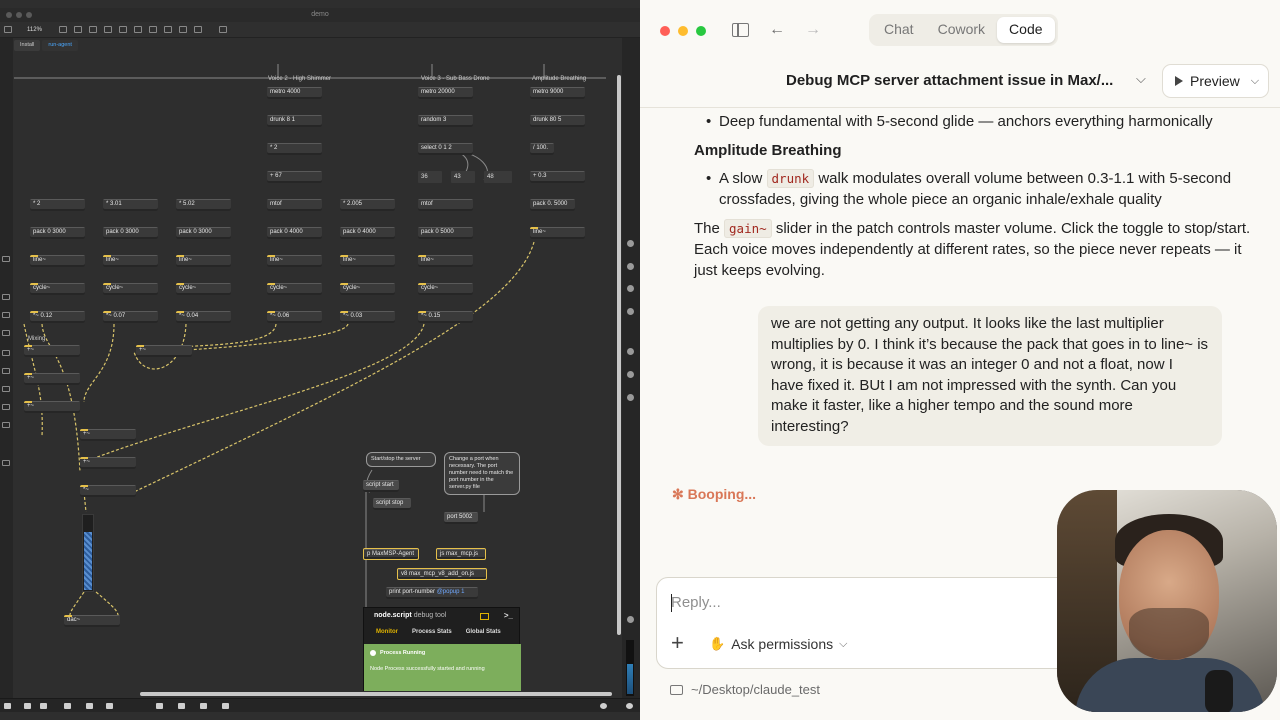 This screenshot has height=720, width=1280. I want to click on ask-permissions-dropdown: ✋ Ask permissions ⌵, so click(778, 644).